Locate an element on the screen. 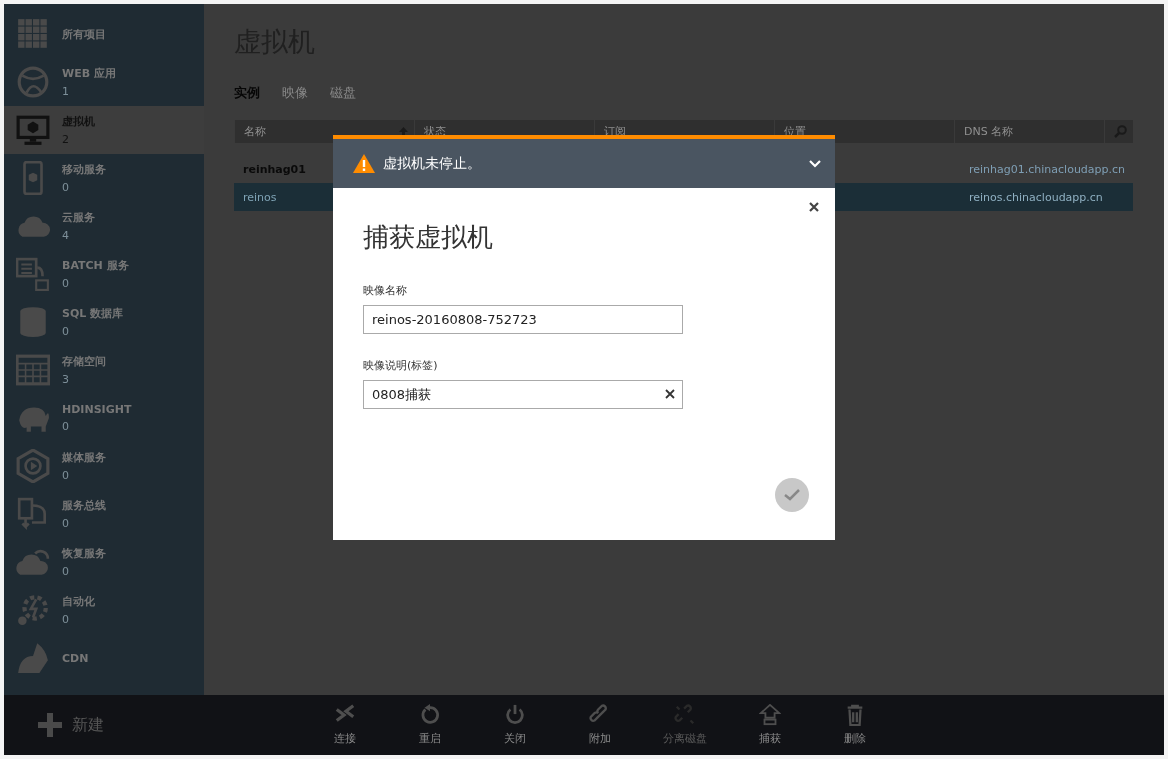 The width and height of the screenshot is (1168, 759). close-button is located at coordinates (814, 207).